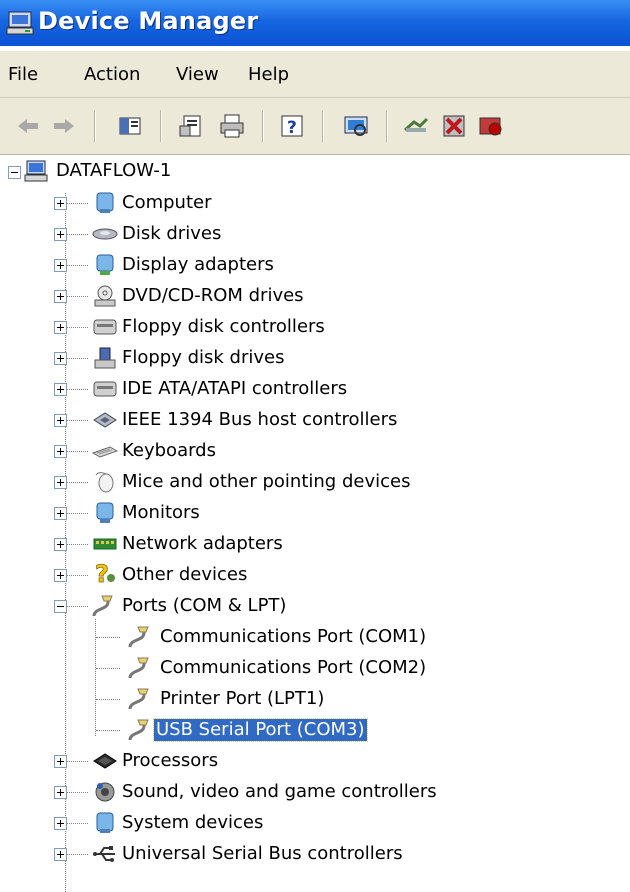 The image size is (630, 892). What do you see at coordinates (232, 126) in the screenshot?
I see `print-icon` at bounding box center [232, 126].